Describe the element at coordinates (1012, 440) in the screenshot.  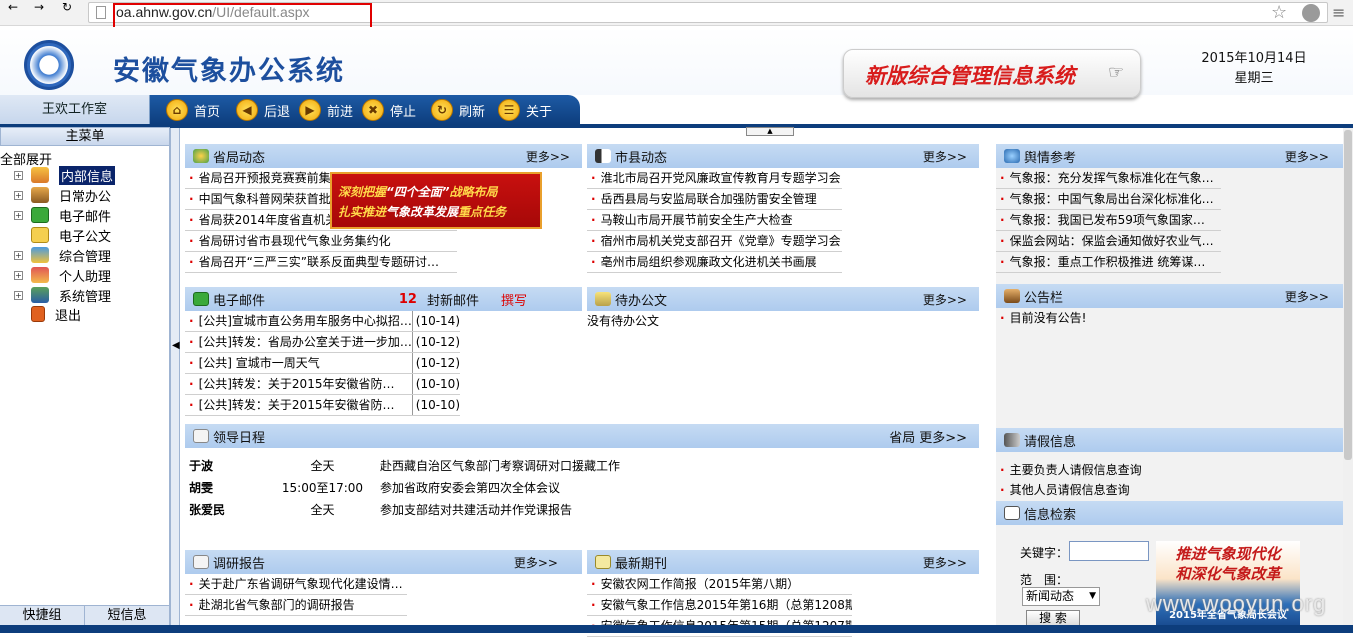
I see `megaphone-icon` at that location.